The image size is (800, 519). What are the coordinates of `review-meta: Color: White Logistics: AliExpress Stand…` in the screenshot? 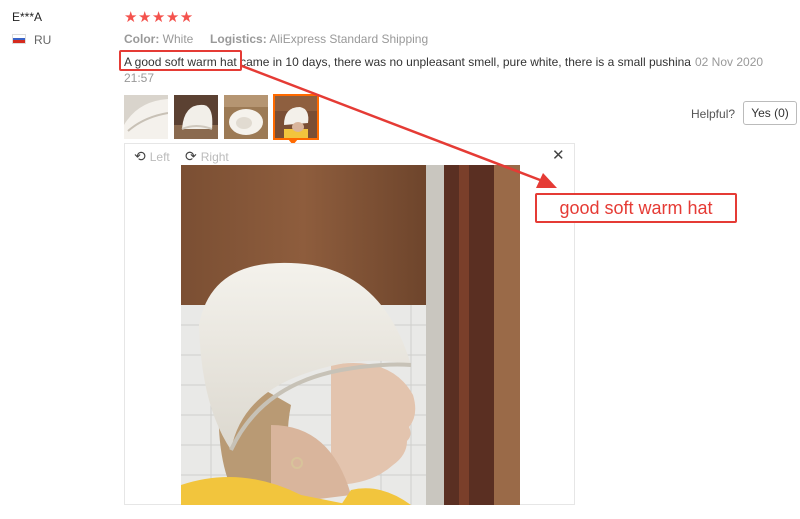 It's located at (276, 39).